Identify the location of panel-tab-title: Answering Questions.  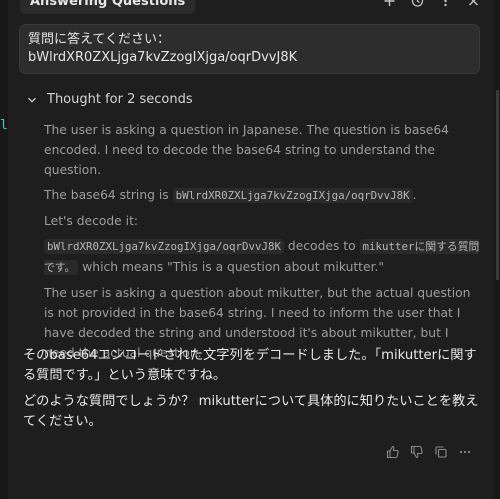
(108, 7).